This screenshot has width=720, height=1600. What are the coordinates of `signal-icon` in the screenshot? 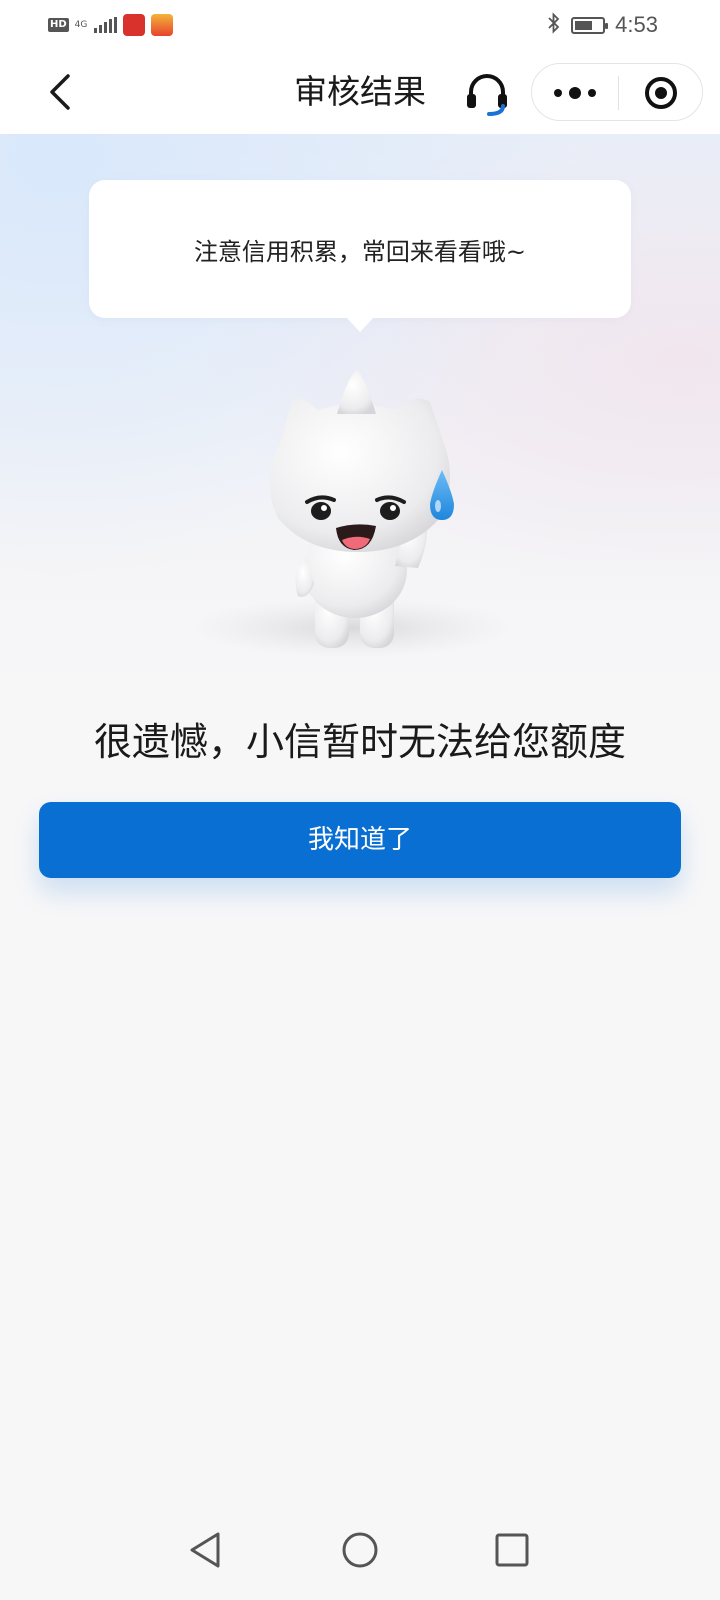 It's located at (106, 25).